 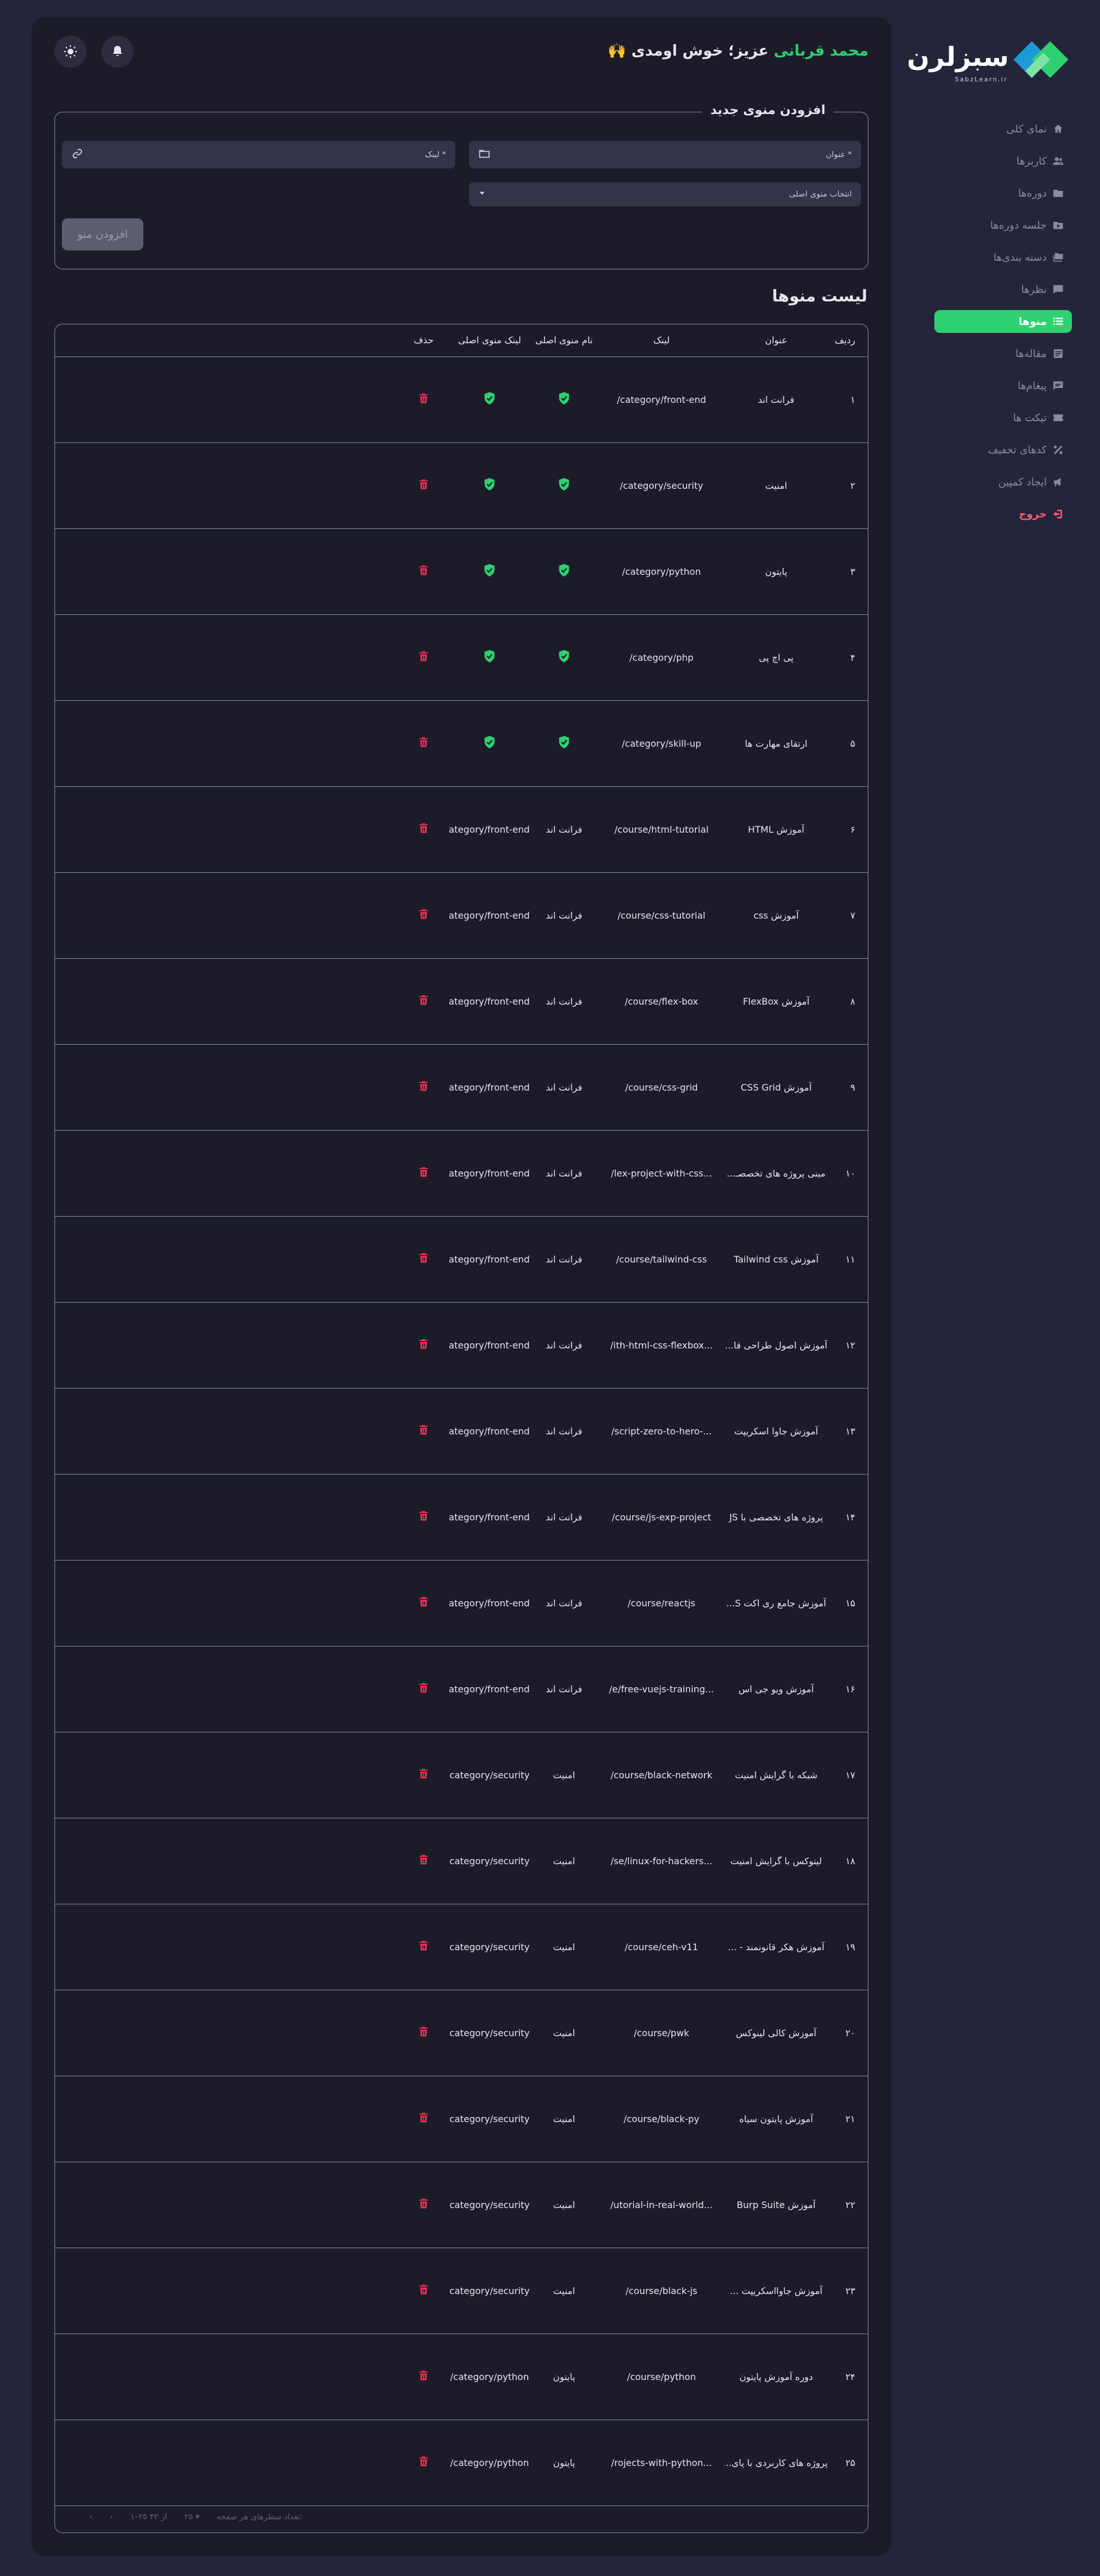 I want to click on theme-toggle-button, so click(x=70, y=52).